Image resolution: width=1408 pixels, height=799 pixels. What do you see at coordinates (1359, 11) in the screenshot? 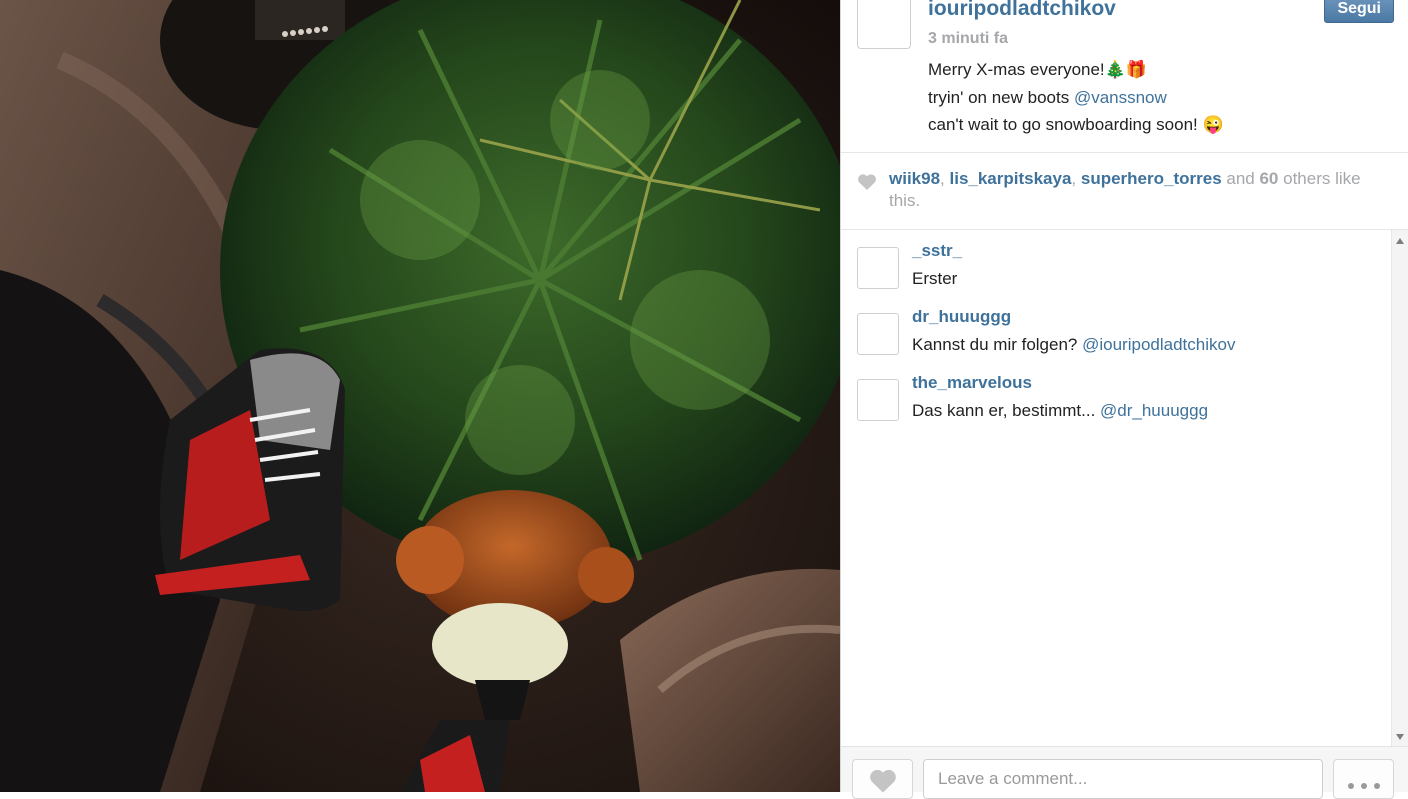
I see `follow-button: Segui` at bounding box center [1359, 11].